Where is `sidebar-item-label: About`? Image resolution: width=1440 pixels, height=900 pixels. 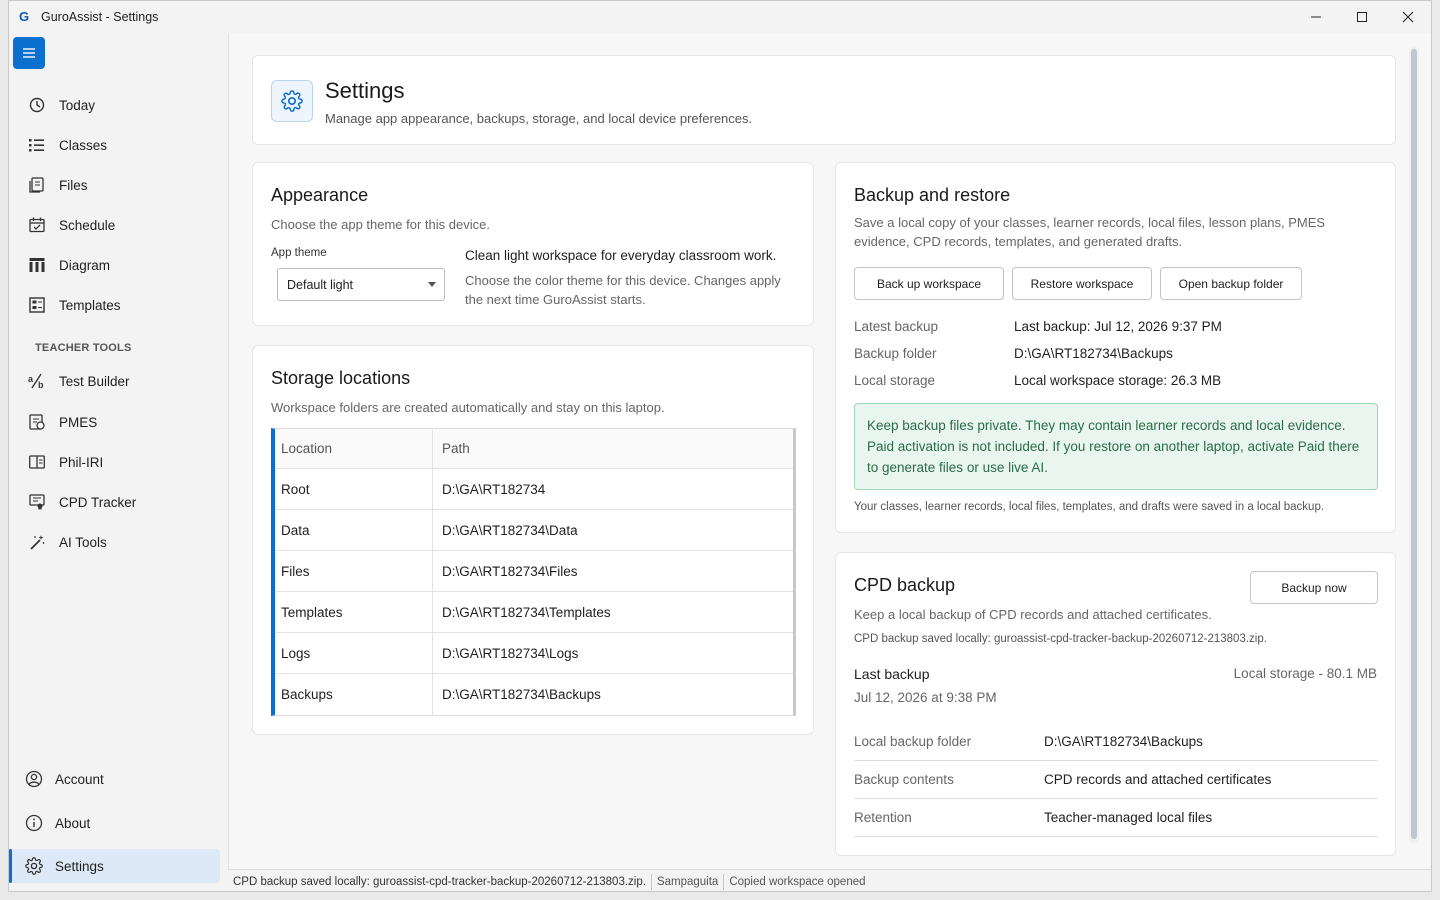
sidebar-item-label: About is located at coordinates (73, 823).